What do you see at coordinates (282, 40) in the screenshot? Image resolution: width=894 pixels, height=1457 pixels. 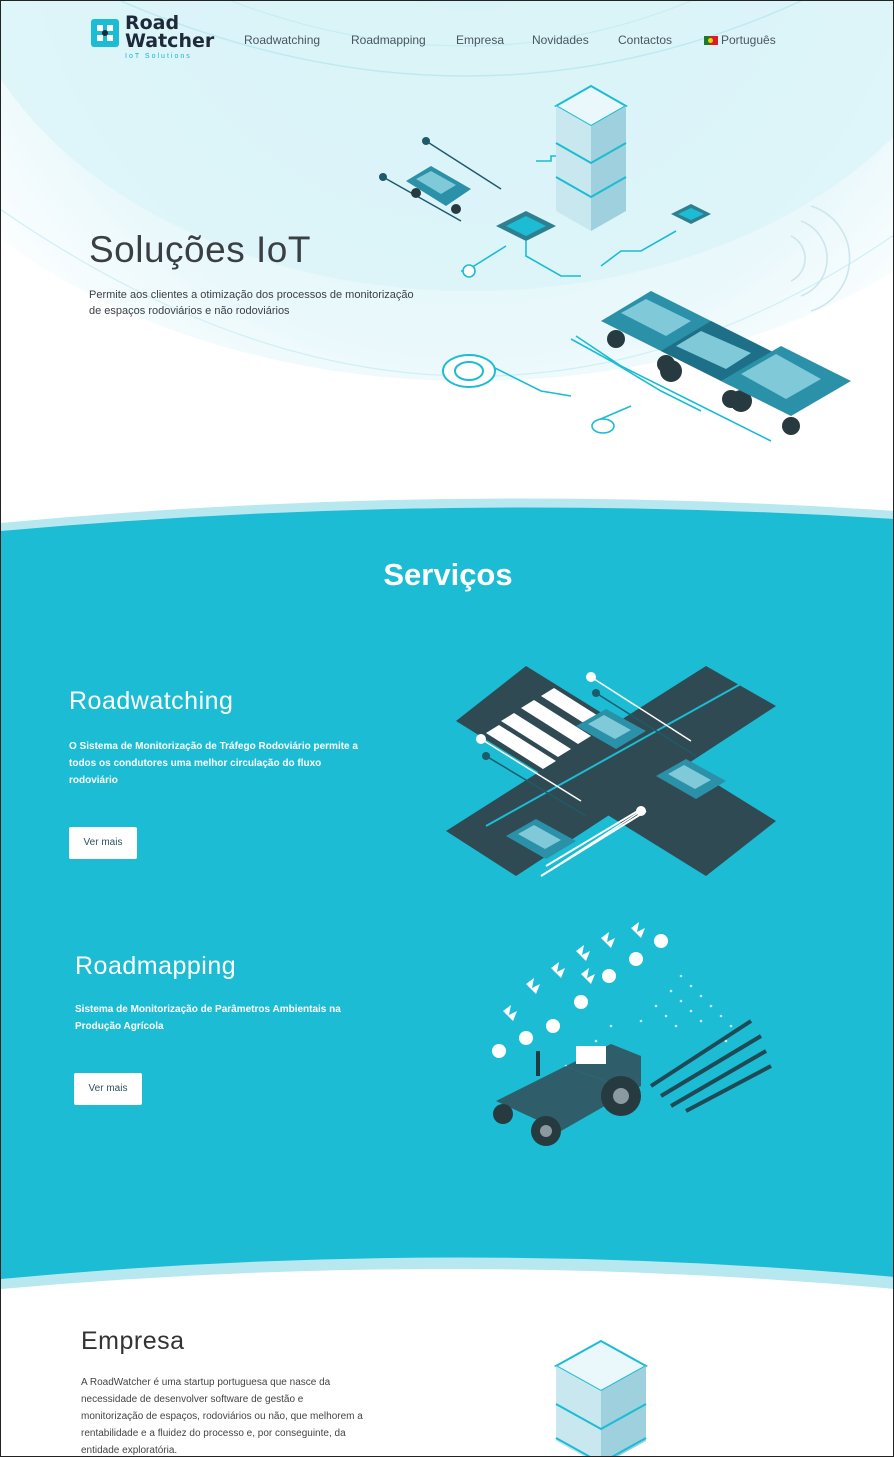 I see `nav-item-roadwatching: Roadwatching` at bounding box center [282, 40].